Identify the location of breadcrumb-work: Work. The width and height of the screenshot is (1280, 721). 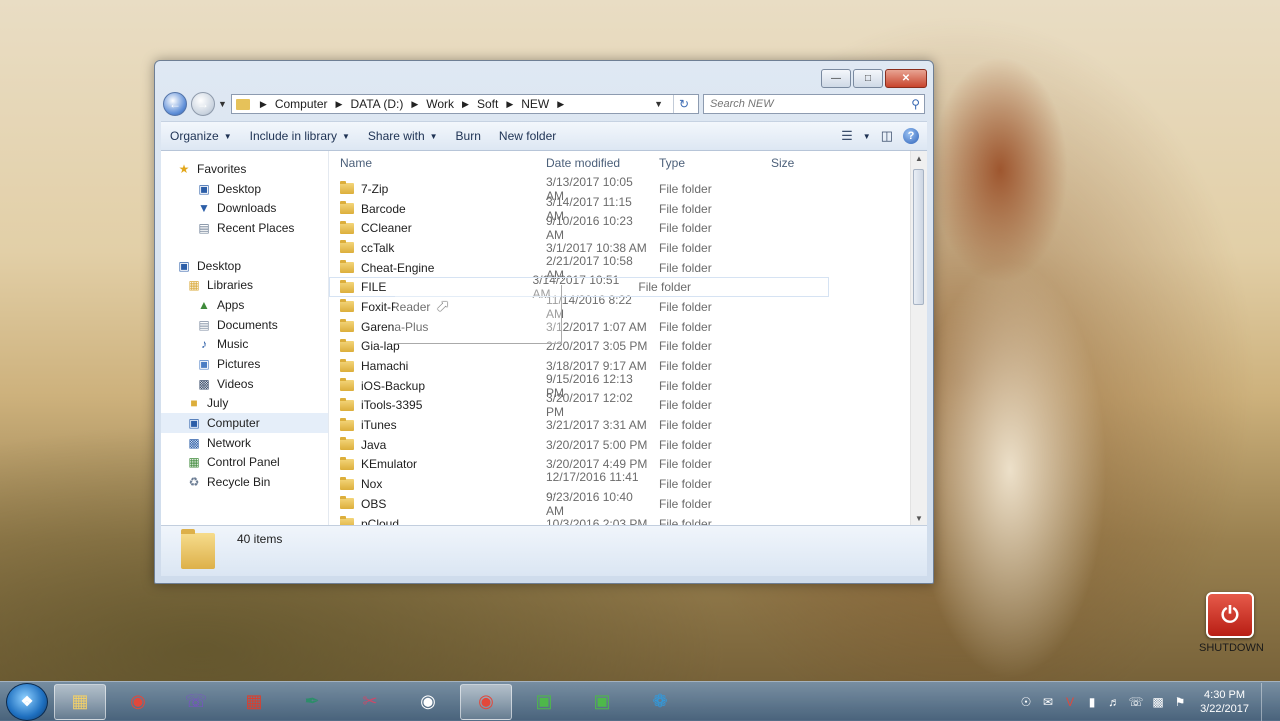
(440, 104).